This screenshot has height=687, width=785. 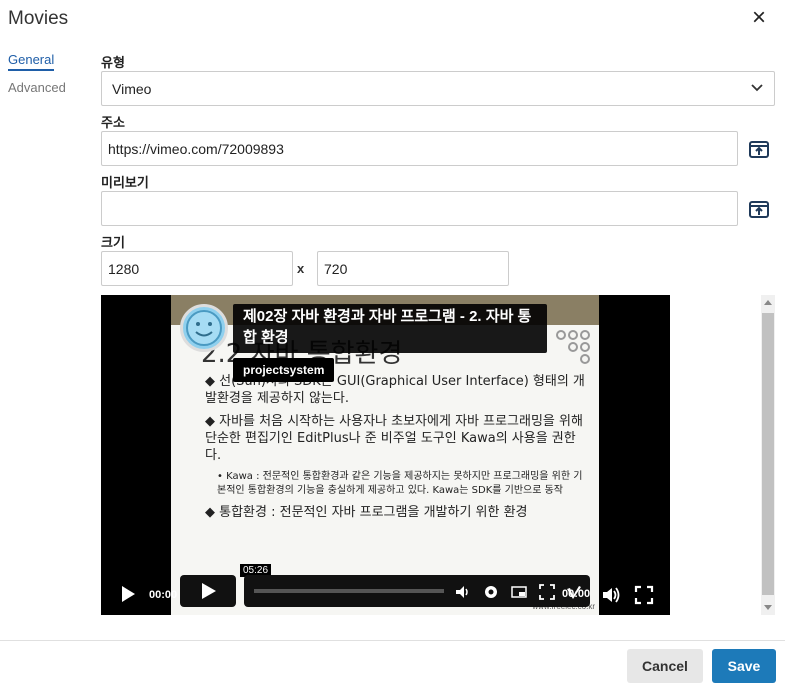 What do you see at coordinates (491, 592) in the screenshot?
I see `gear-icon` at bounding box center [491, 592].